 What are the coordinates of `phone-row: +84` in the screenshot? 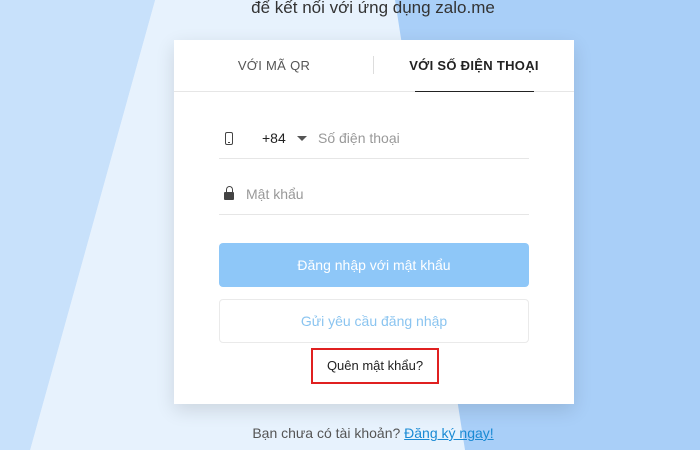 It's located at (374, 138).